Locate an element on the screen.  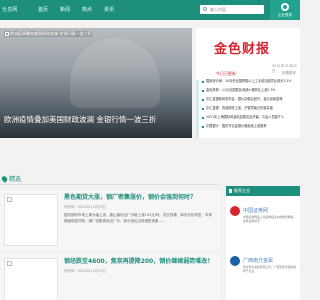
search-placeholder: 输入内容 is located at coordinates (218, 9).